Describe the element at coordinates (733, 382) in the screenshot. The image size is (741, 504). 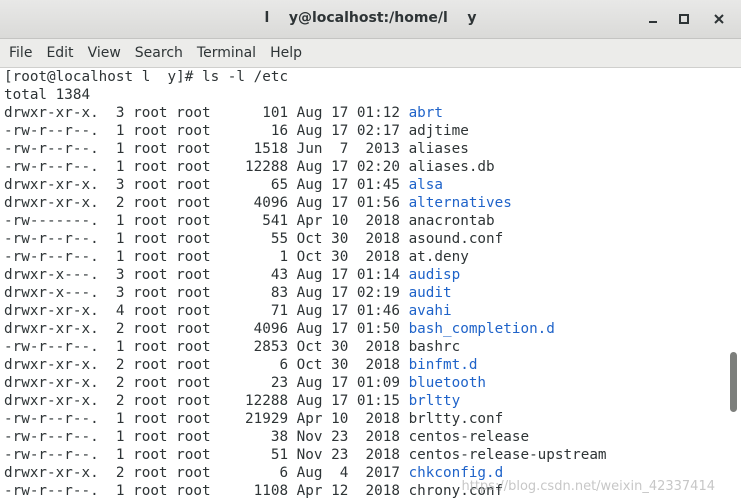
I see `scrollbar-thumb` at that location.